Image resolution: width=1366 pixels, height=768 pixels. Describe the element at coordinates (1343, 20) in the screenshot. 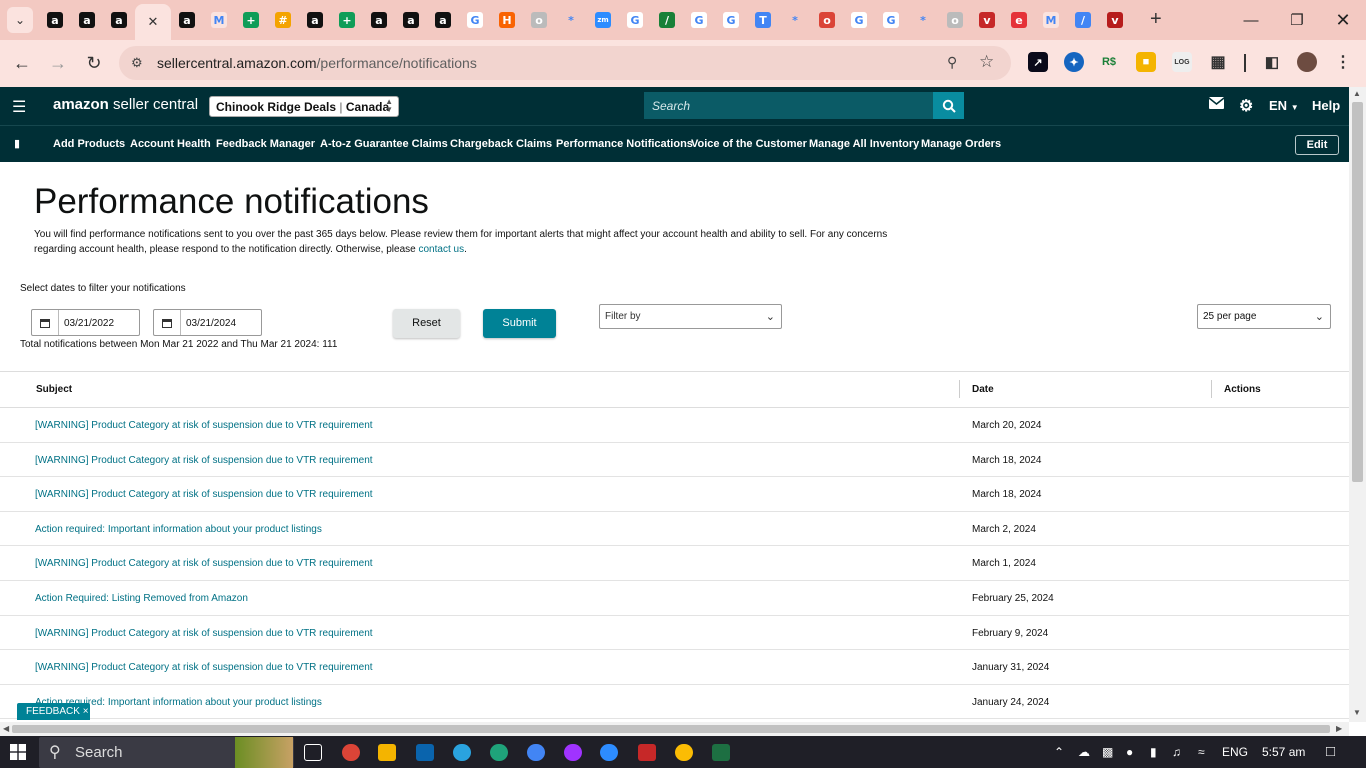

I see `close-window-icon: ✕` at that location.